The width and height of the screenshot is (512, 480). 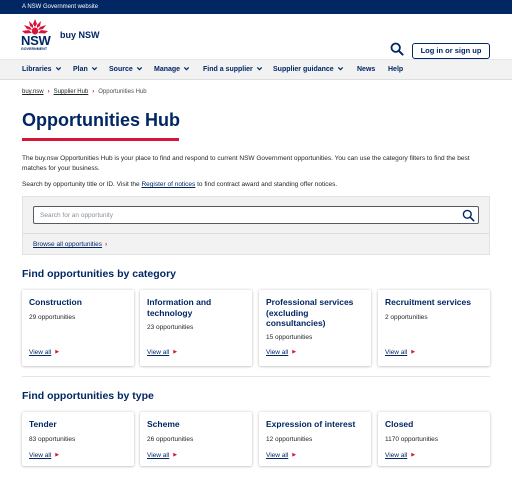 I want to click on nav-item-plan: Plan, so click(x=85, y=70).